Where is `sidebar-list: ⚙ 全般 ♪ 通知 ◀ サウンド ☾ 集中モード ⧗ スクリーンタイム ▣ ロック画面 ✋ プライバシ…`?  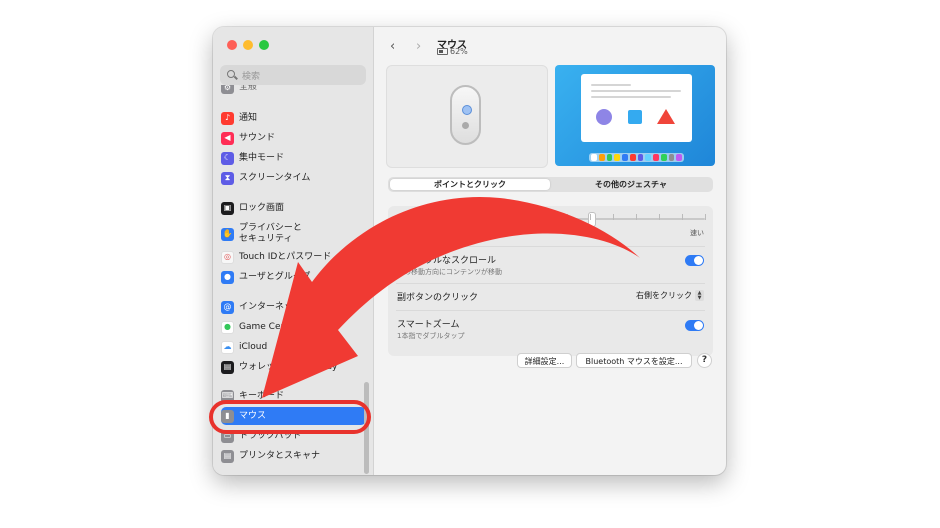 sidebar-list: ⚙ 全般 ♪ 通知 ◀ サウンド ☾ 集中モード ⧗ スクリーンタイム ▣ ロック画面 ✋ プライバシ… is located at coordinates (293, 280).